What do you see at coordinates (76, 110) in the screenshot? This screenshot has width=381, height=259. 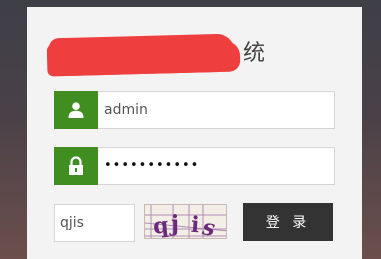 I see `user-icon` at bounding box center [76, 110].